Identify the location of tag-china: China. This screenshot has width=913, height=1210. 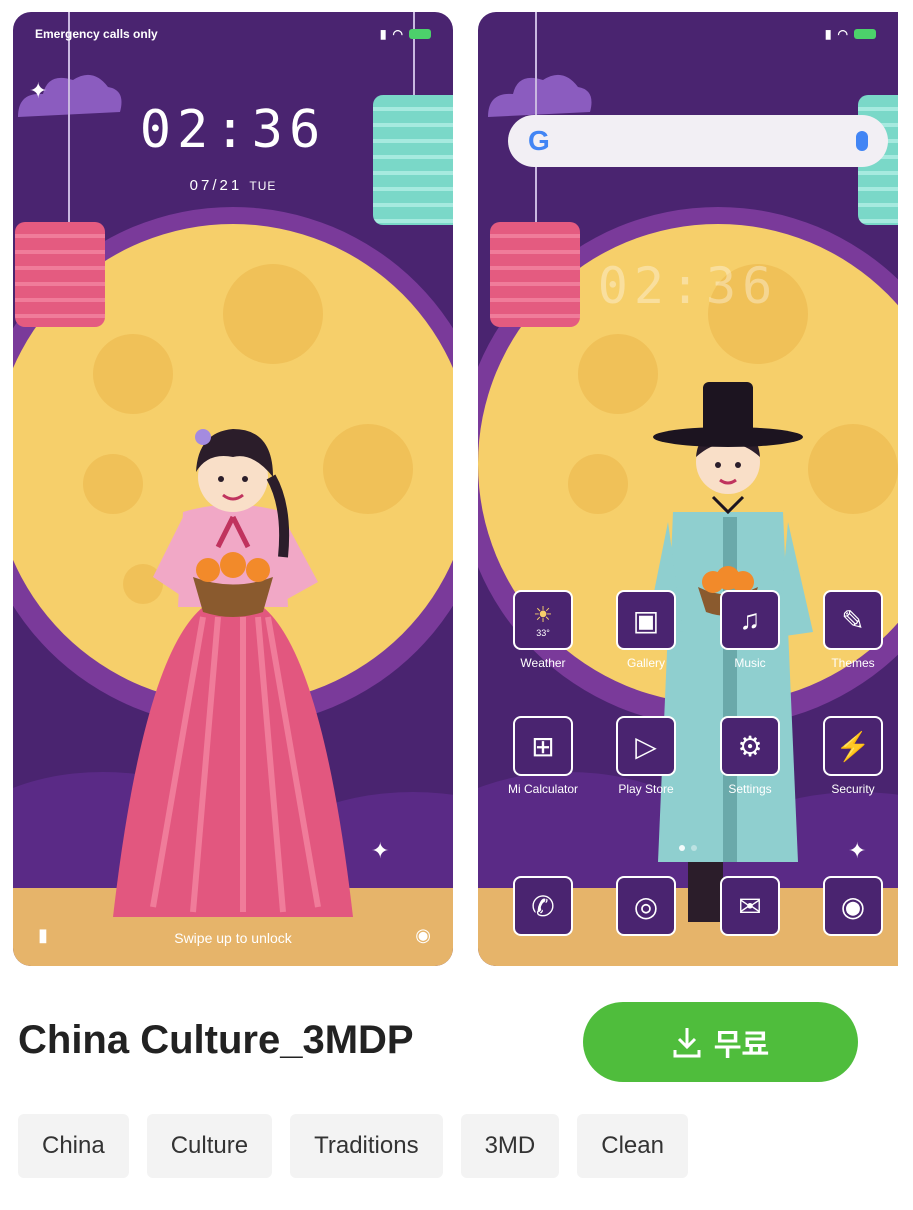
(73, 1146).